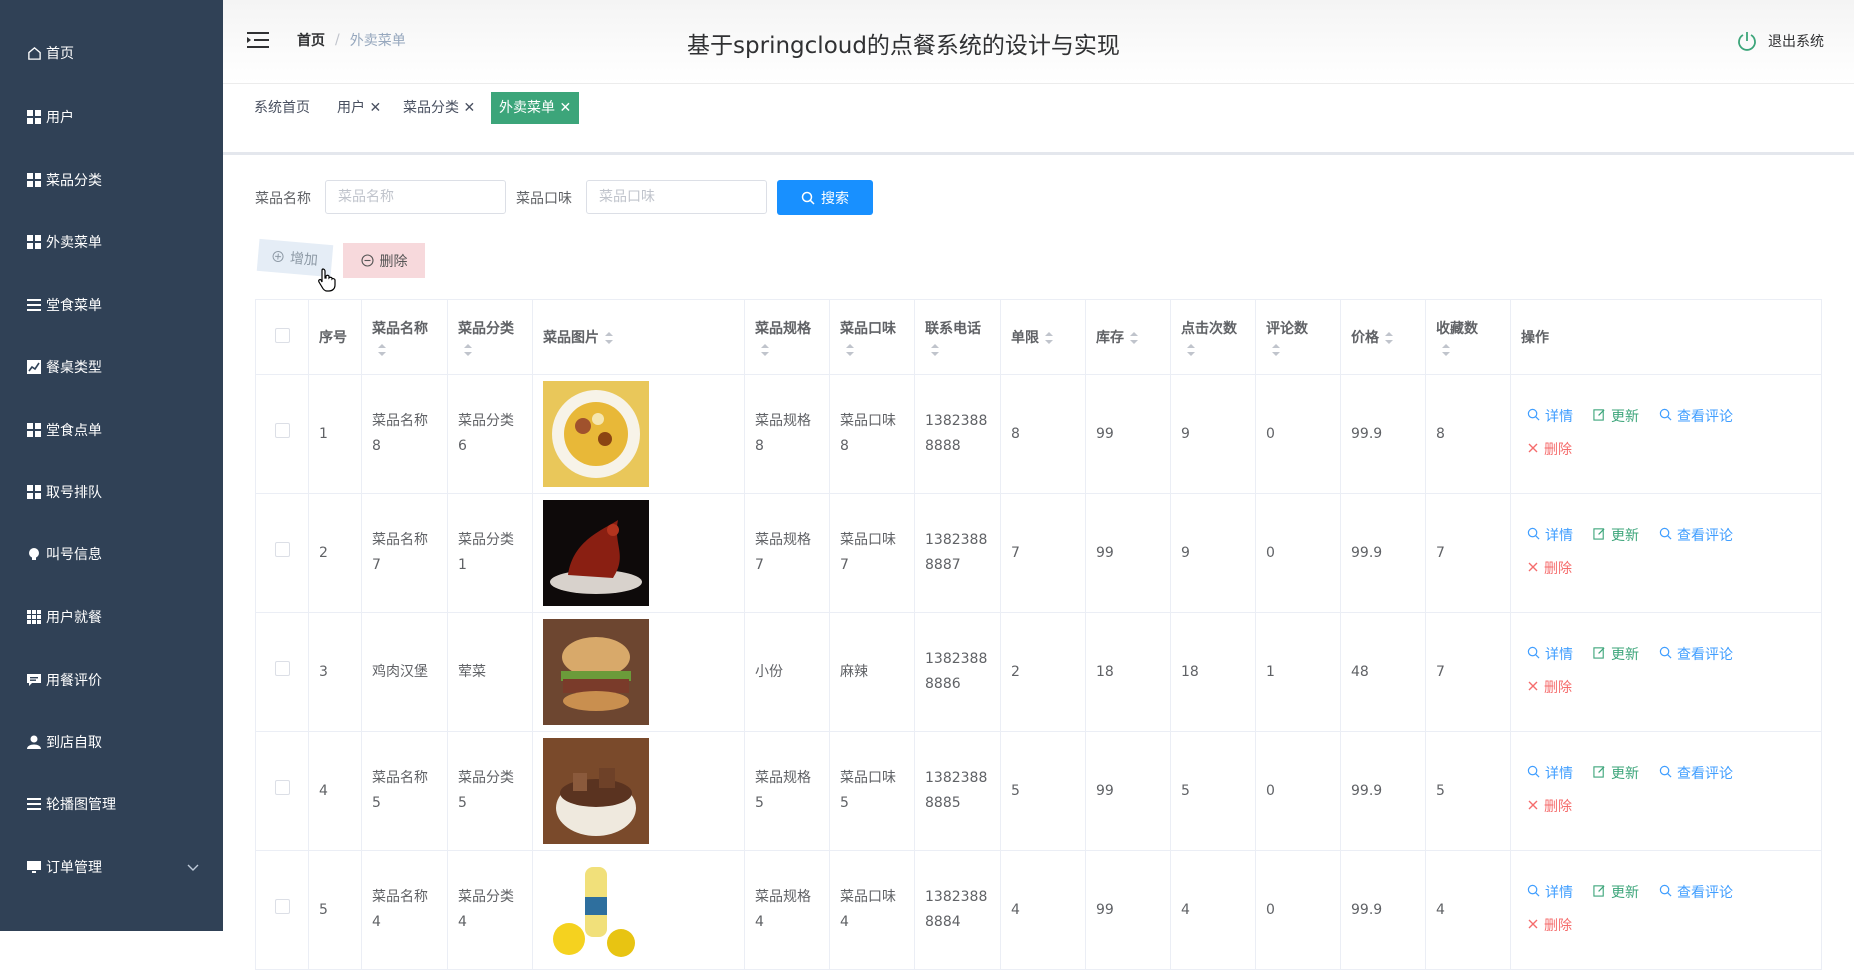 This screenshot has width=1854, height=970. Describe the element at coordinates (111, 742) in the screenshot. I see `sidebar-item-pickup: 到店自取` at that location.